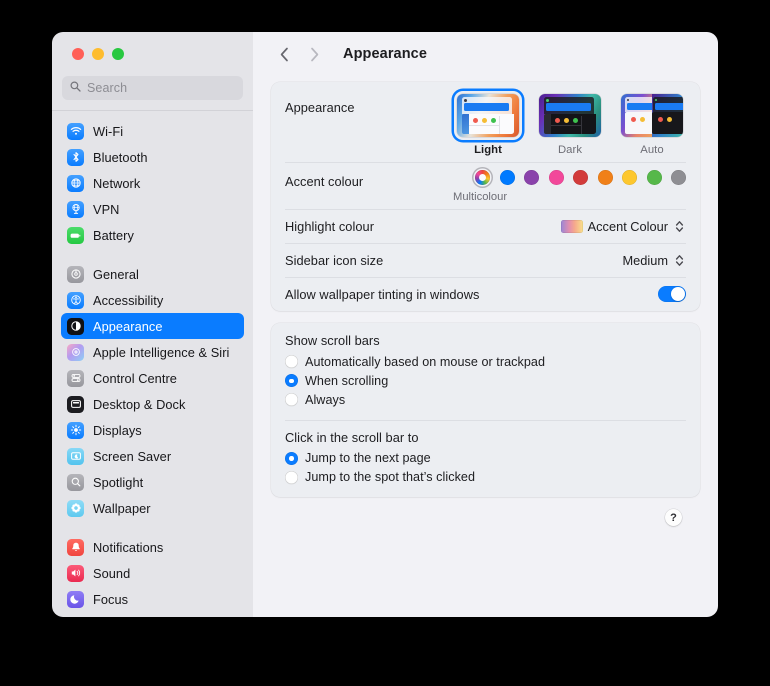 This screenshot has width=770, height=686. Describe the element at coordinates (570, 150) in the screenshot. I see `theme-name: Dark` at that location.